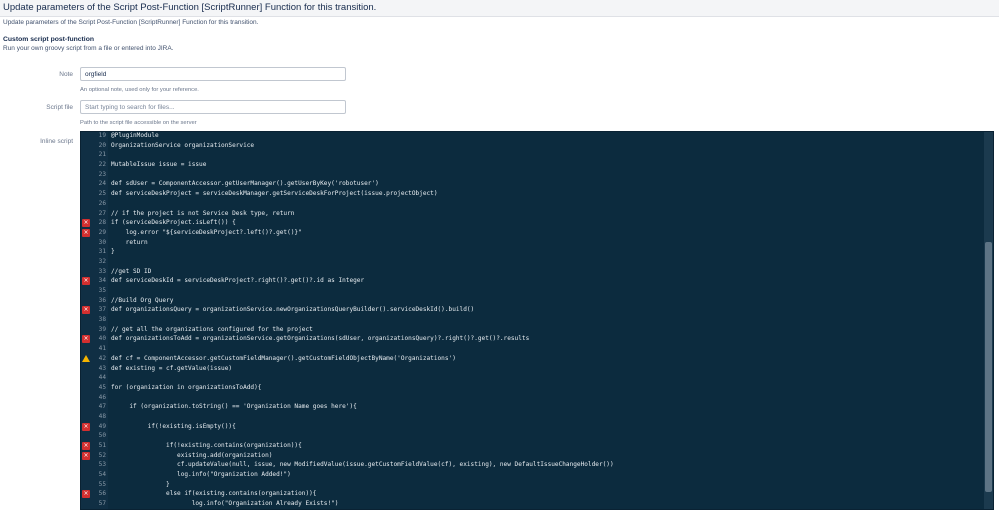 The width and height of the screenshot is (999, 510). I want to click on code-line: 44, so click(533, 378).